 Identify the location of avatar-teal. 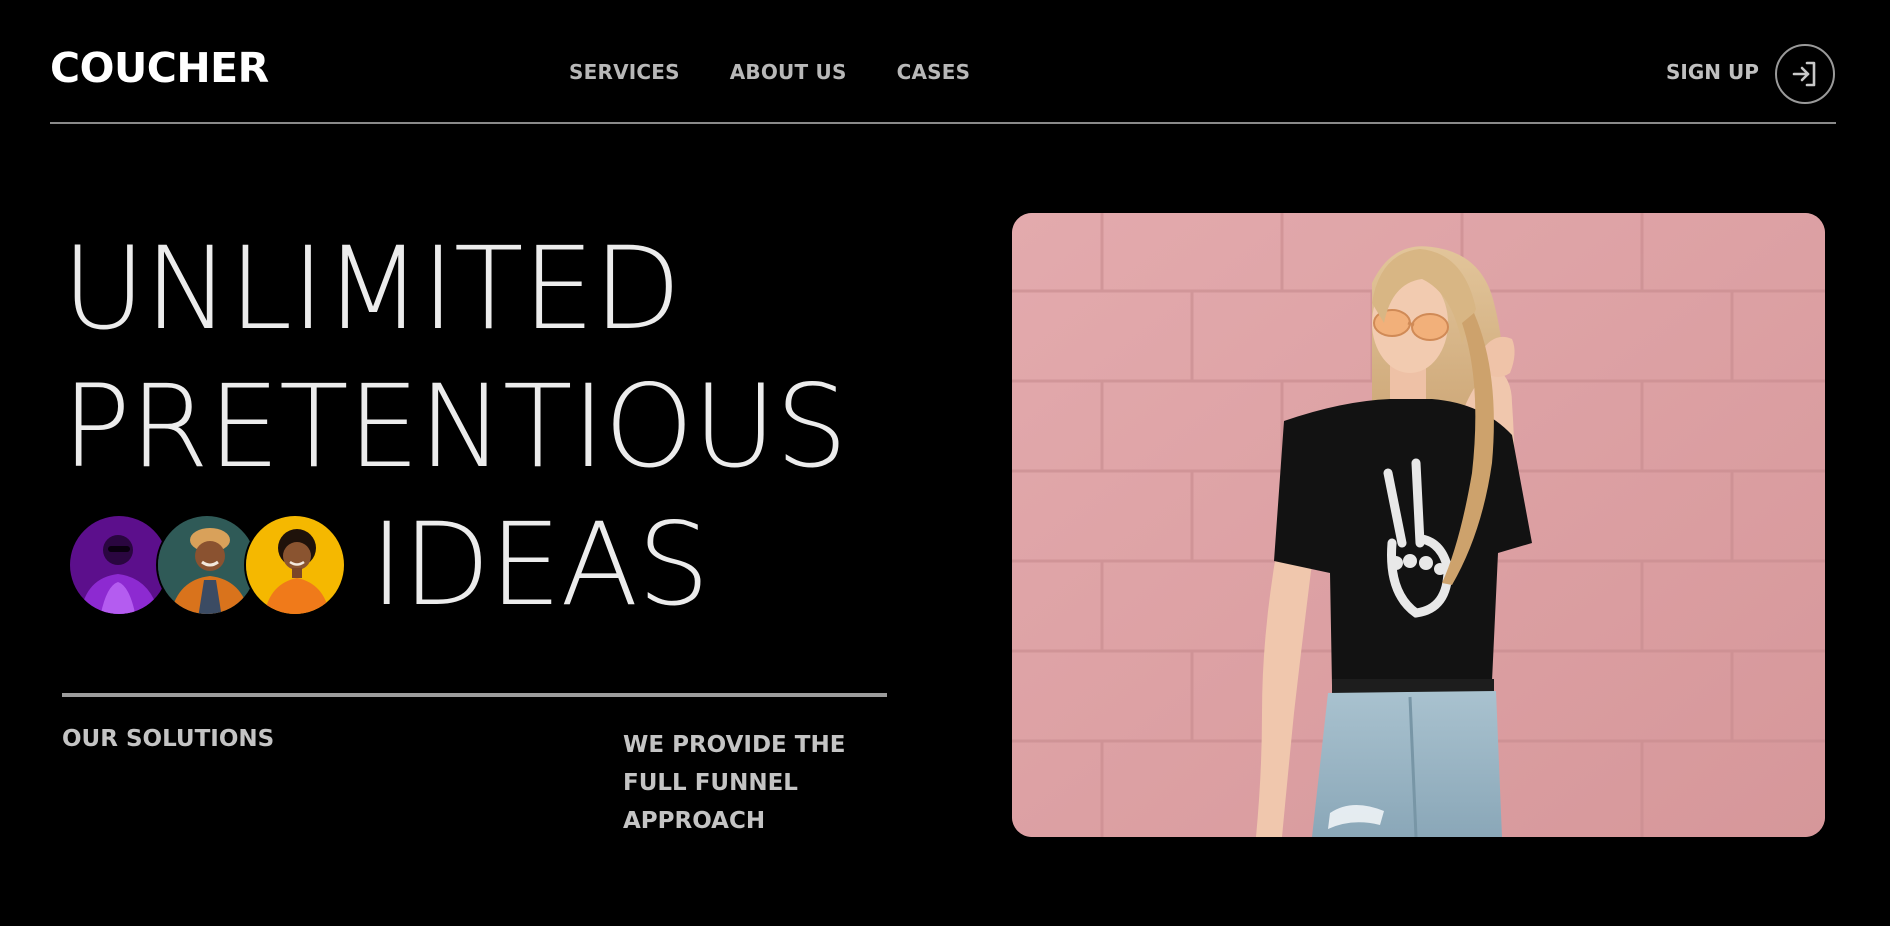
(207, 565).